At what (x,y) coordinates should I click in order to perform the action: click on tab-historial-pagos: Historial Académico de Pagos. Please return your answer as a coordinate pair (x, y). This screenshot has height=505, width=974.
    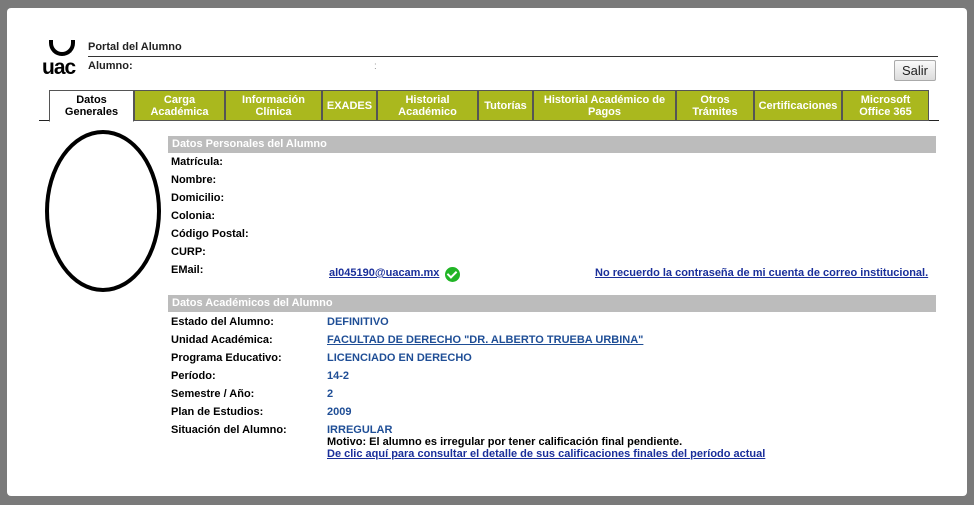
    Looking at the image, I should click on (604, 105).